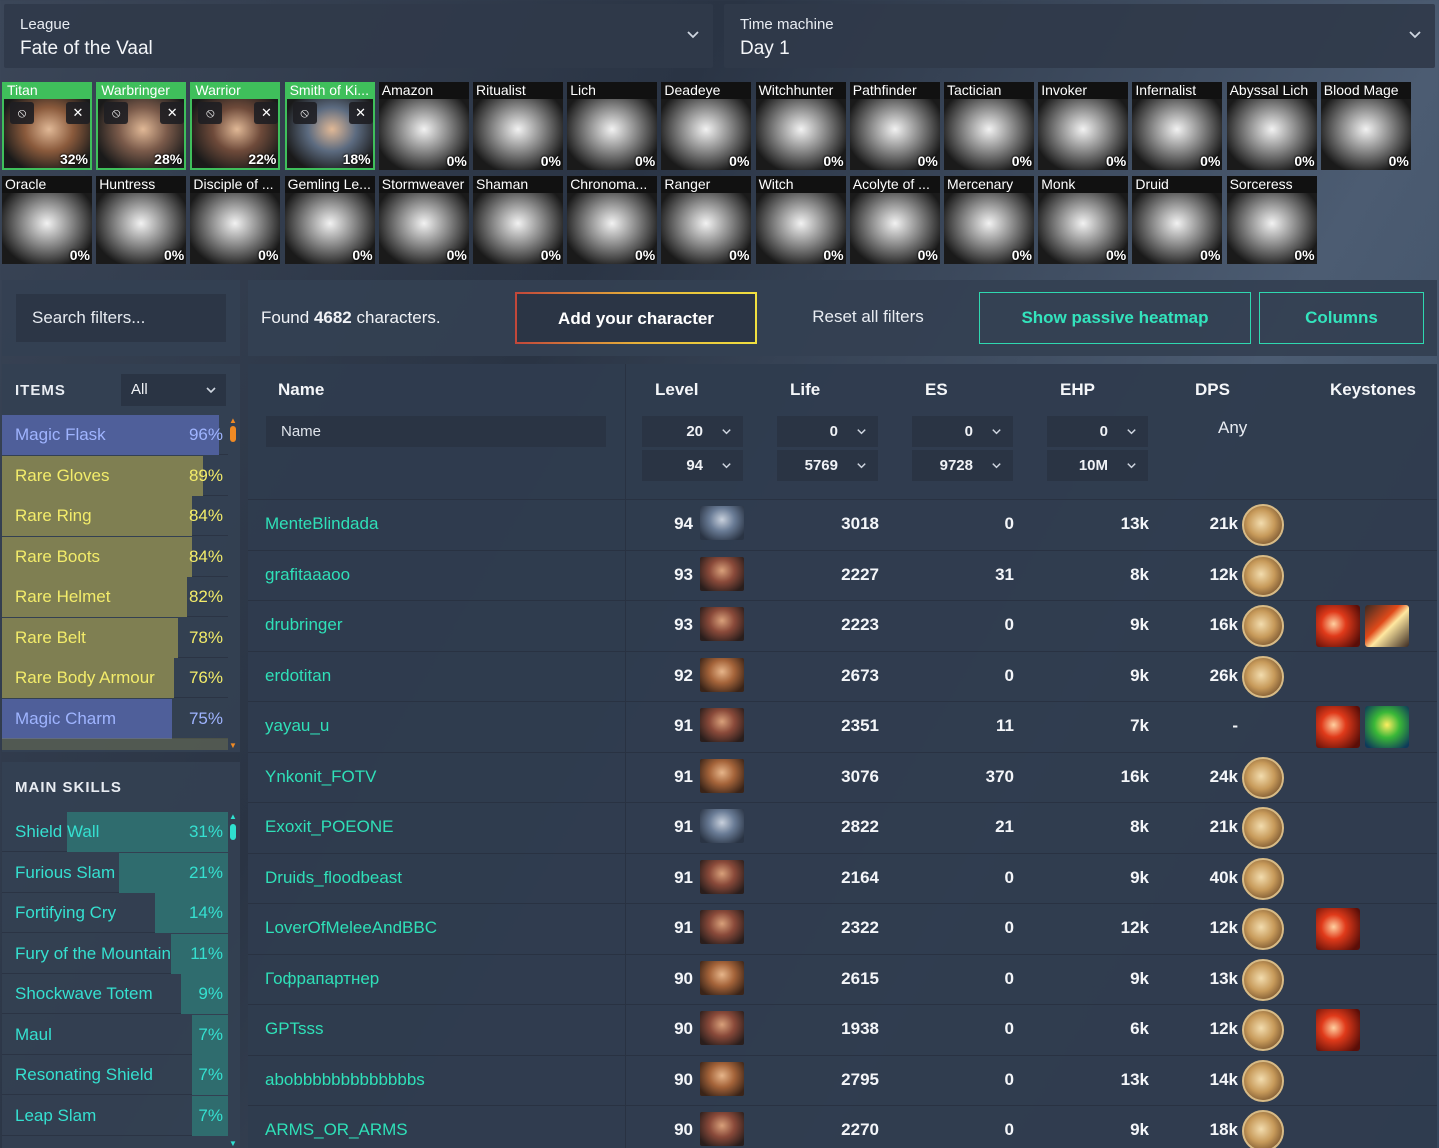  What do you see at coordinates (1365, 126) in the screenshot?
I see `class-card: Blood Mage 0%` at bounding box center [1365, 126].